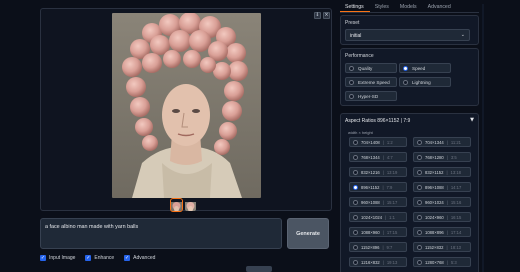 This screenshot has height=272, width=520. Describe the element at coordinates (407, 35) in the screenshot. I see `preset-select: initial ⌄` at that location.